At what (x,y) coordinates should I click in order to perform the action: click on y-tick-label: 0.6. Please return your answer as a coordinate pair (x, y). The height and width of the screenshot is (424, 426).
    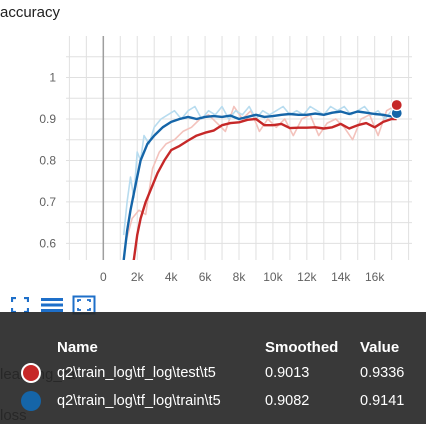
    Looking at the image, I should click on (47, 243).